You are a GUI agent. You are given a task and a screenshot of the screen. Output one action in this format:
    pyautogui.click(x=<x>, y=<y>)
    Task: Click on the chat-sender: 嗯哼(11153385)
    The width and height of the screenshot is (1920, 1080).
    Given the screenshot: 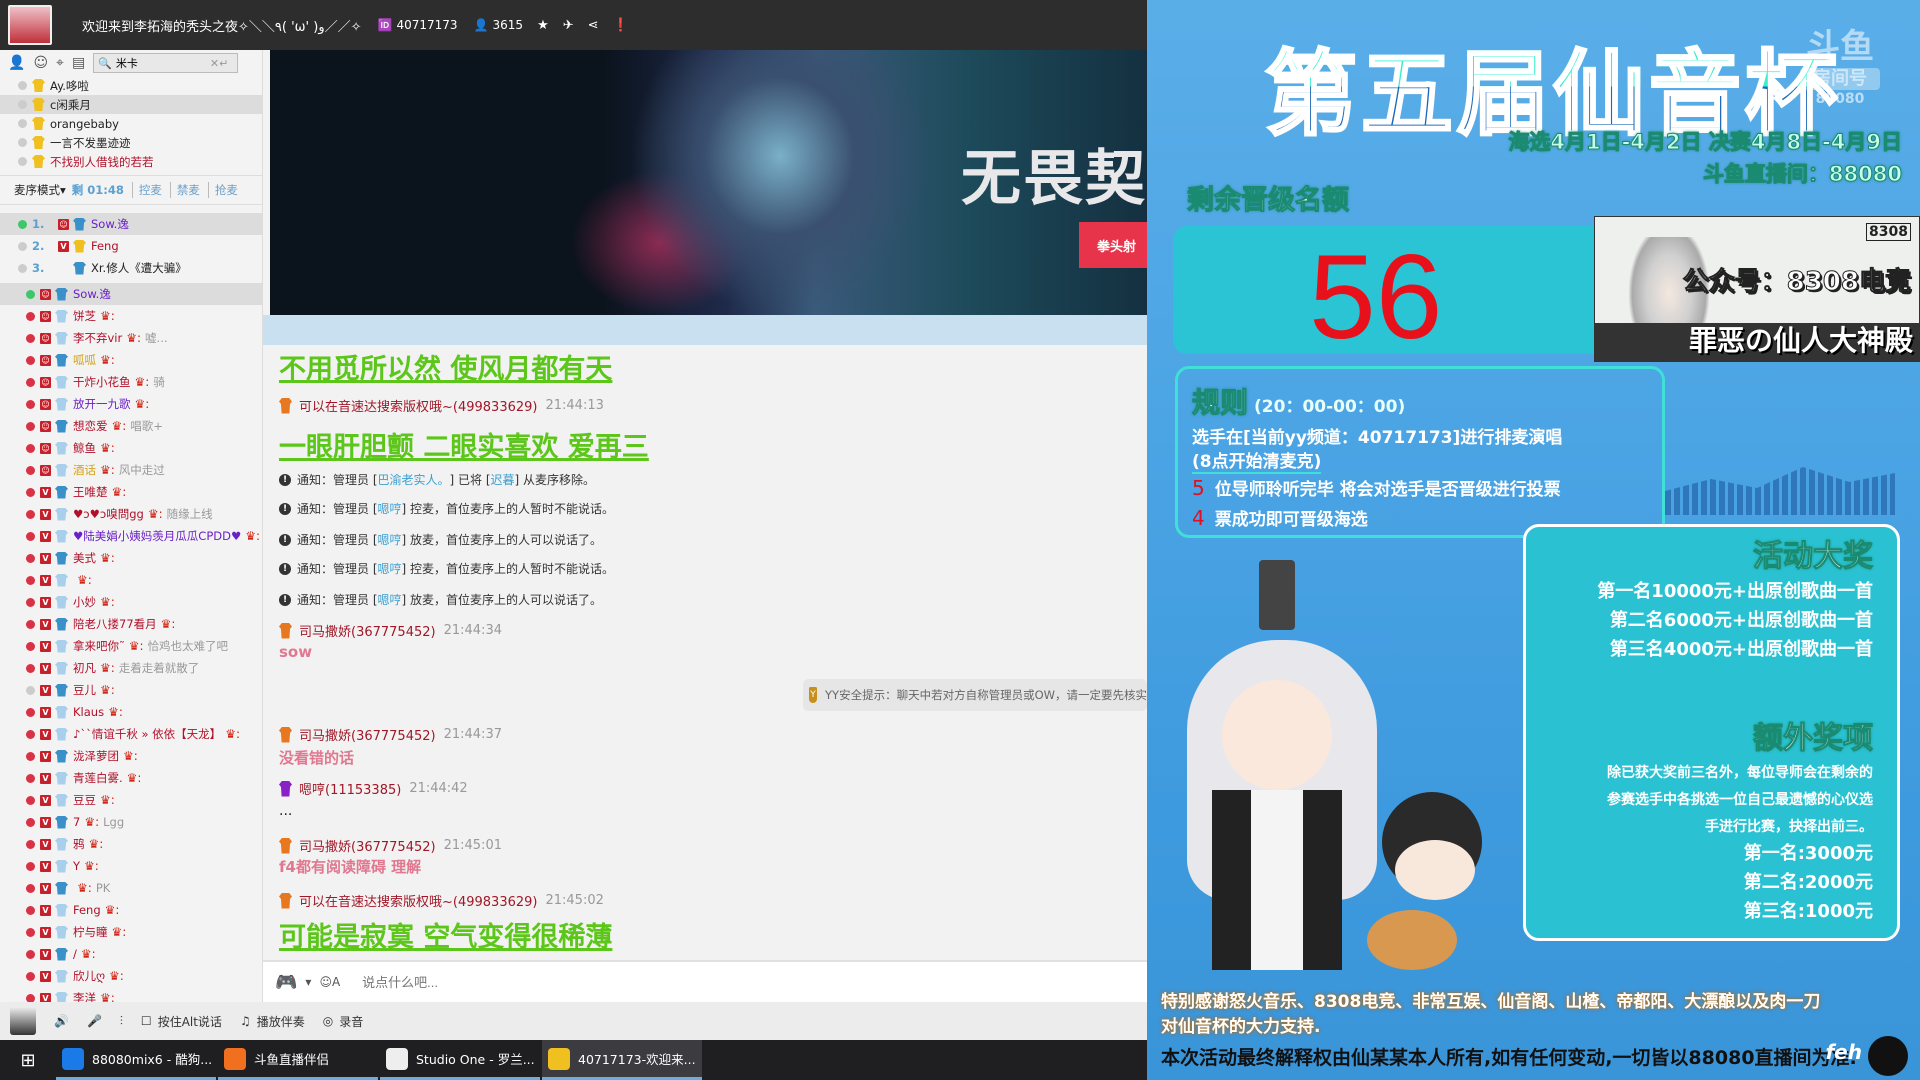 What is the action you would take?
    pyautogui.click(x=350, y=788)
    